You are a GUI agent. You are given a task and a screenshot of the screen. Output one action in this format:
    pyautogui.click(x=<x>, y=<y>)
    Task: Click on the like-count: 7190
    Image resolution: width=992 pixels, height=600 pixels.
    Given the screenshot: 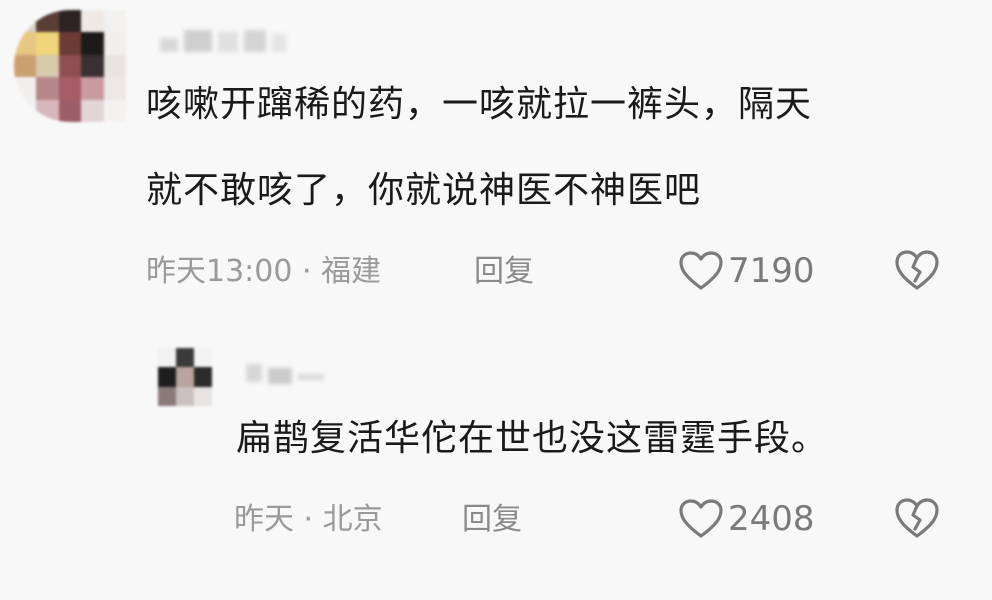 What is the action you would take?
    pyautogui.click(x=771, y=271)
    